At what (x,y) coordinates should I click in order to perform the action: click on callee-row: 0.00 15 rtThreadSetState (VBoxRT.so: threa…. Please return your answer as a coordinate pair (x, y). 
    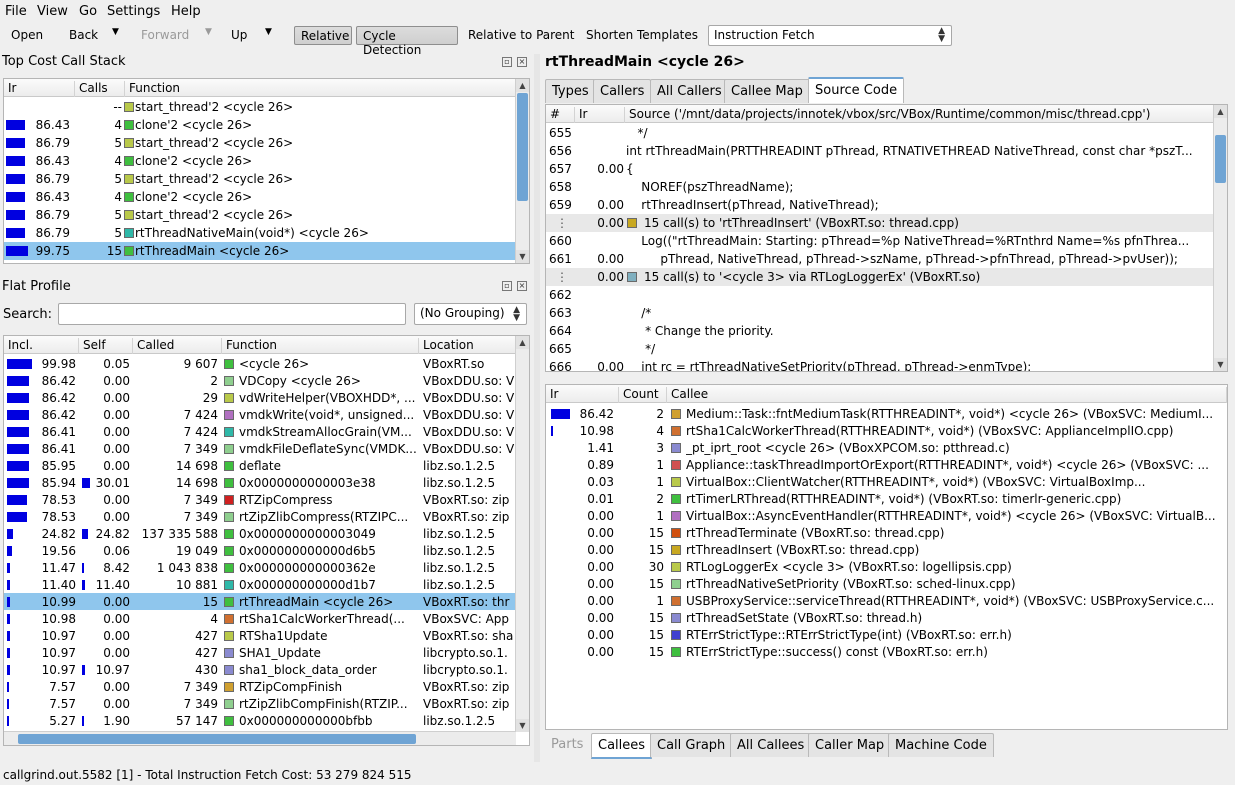
    Looking at the image, I should click on (886, 617).